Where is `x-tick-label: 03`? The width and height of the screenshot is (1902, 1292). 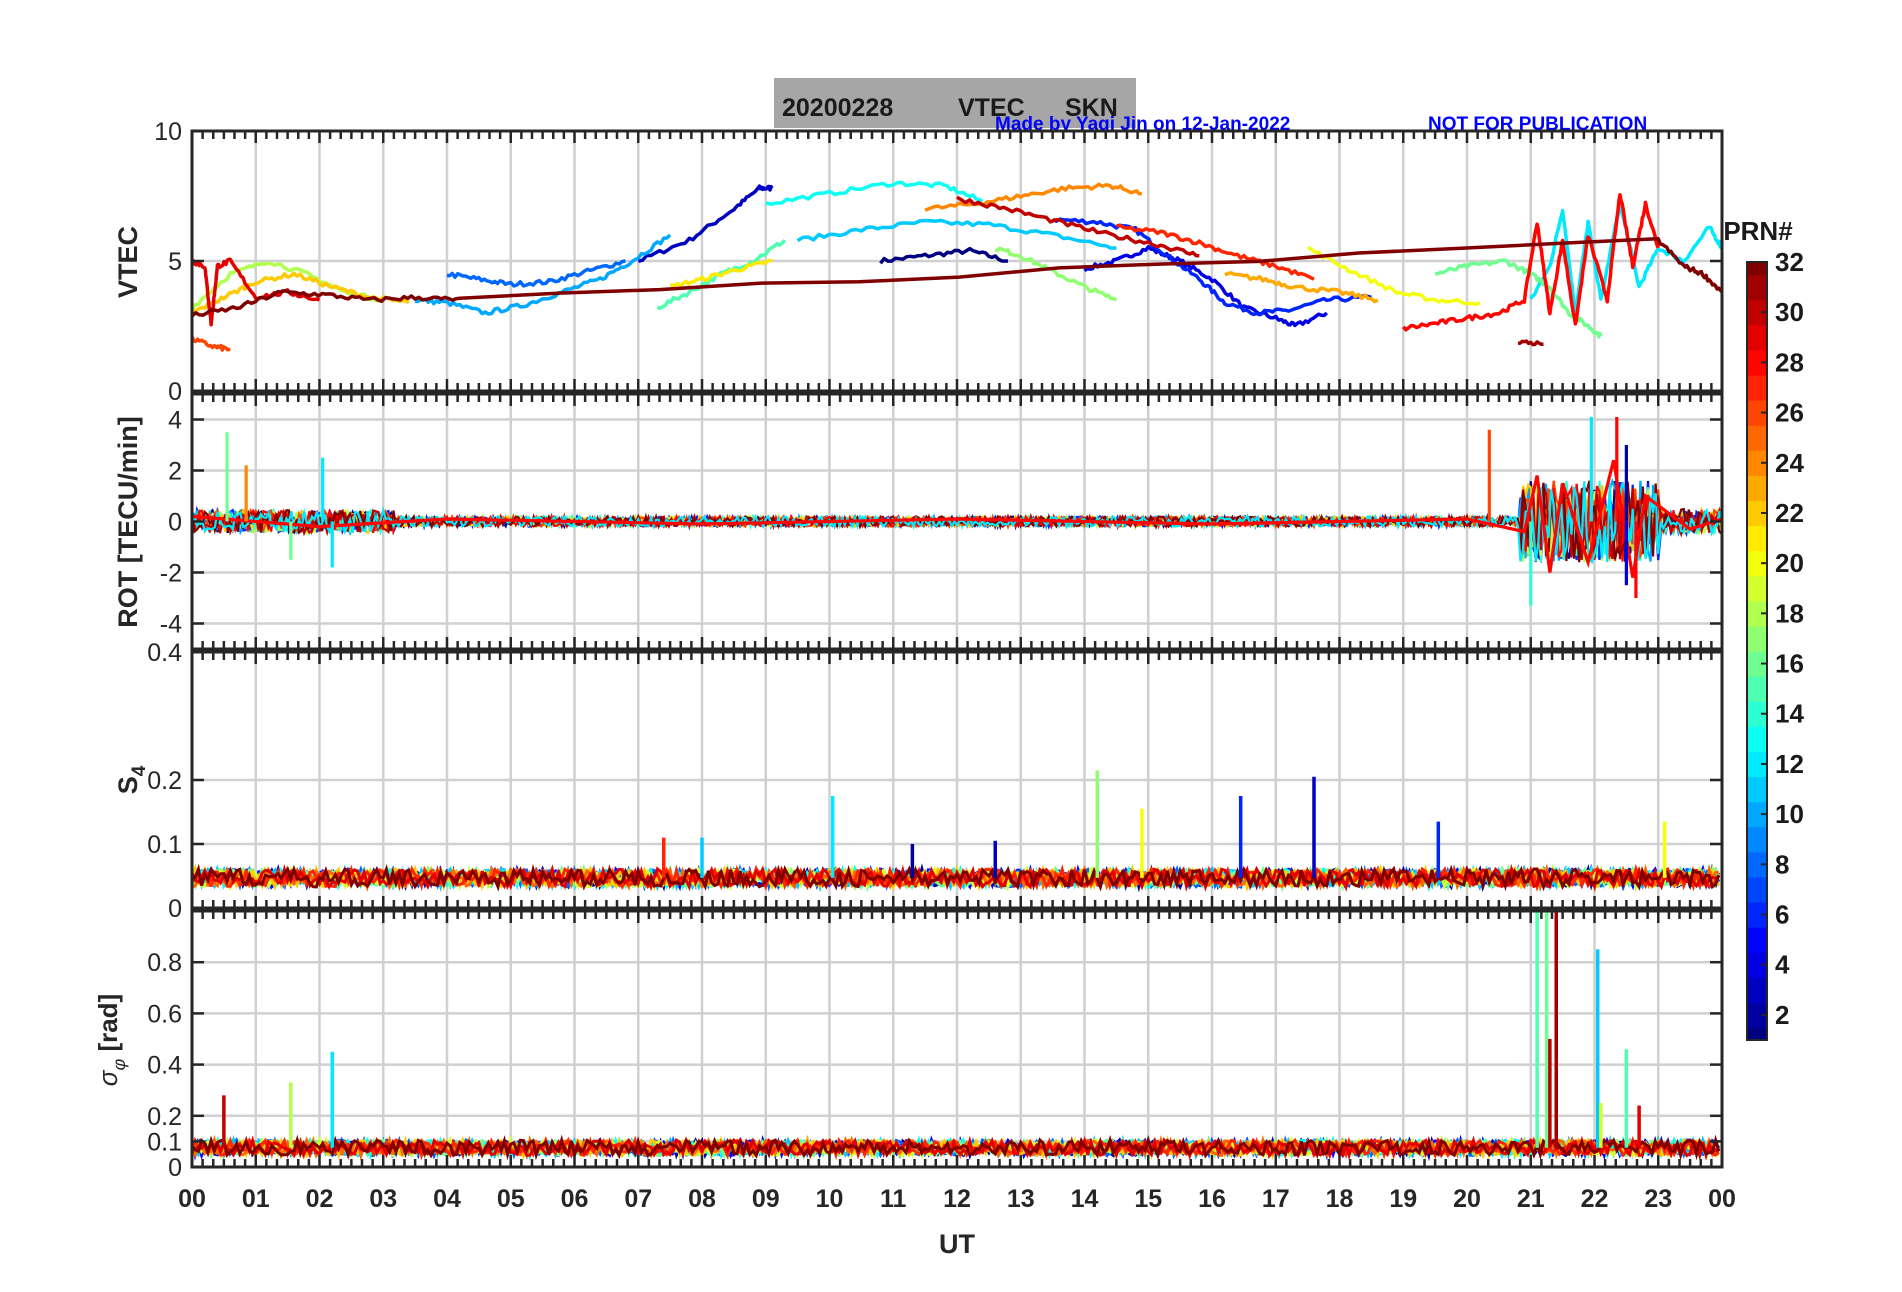
x-tick-label: 03 is located at coordinates (383, 1199).